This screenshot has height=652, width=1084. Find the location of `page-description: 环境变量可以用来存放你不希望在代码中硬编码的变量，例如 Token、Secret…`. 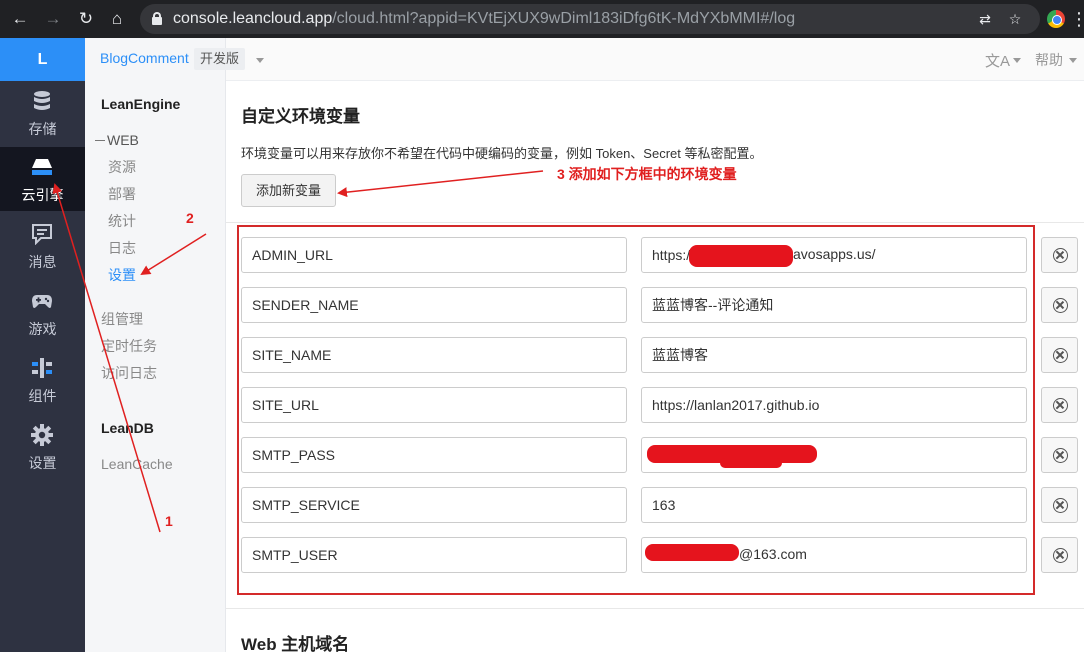

page-description: 环境变量可以用来存放你不希望在代码中硬编码的变量，例如 Token、Secret… is located at coordinates (502, 153).